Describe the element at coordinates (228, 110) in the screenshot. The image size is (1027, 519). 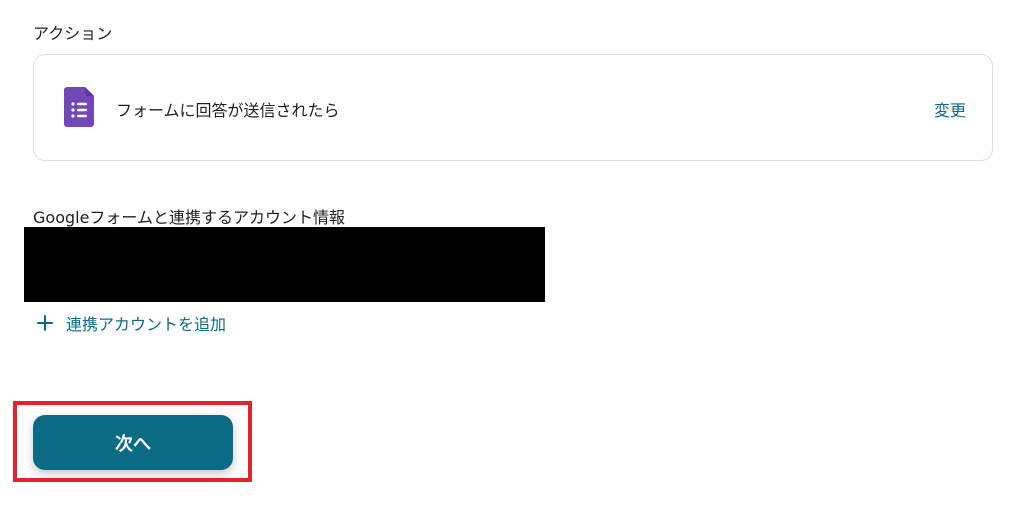
I see `action-title: フォームに回答が送信されたら` at that location.